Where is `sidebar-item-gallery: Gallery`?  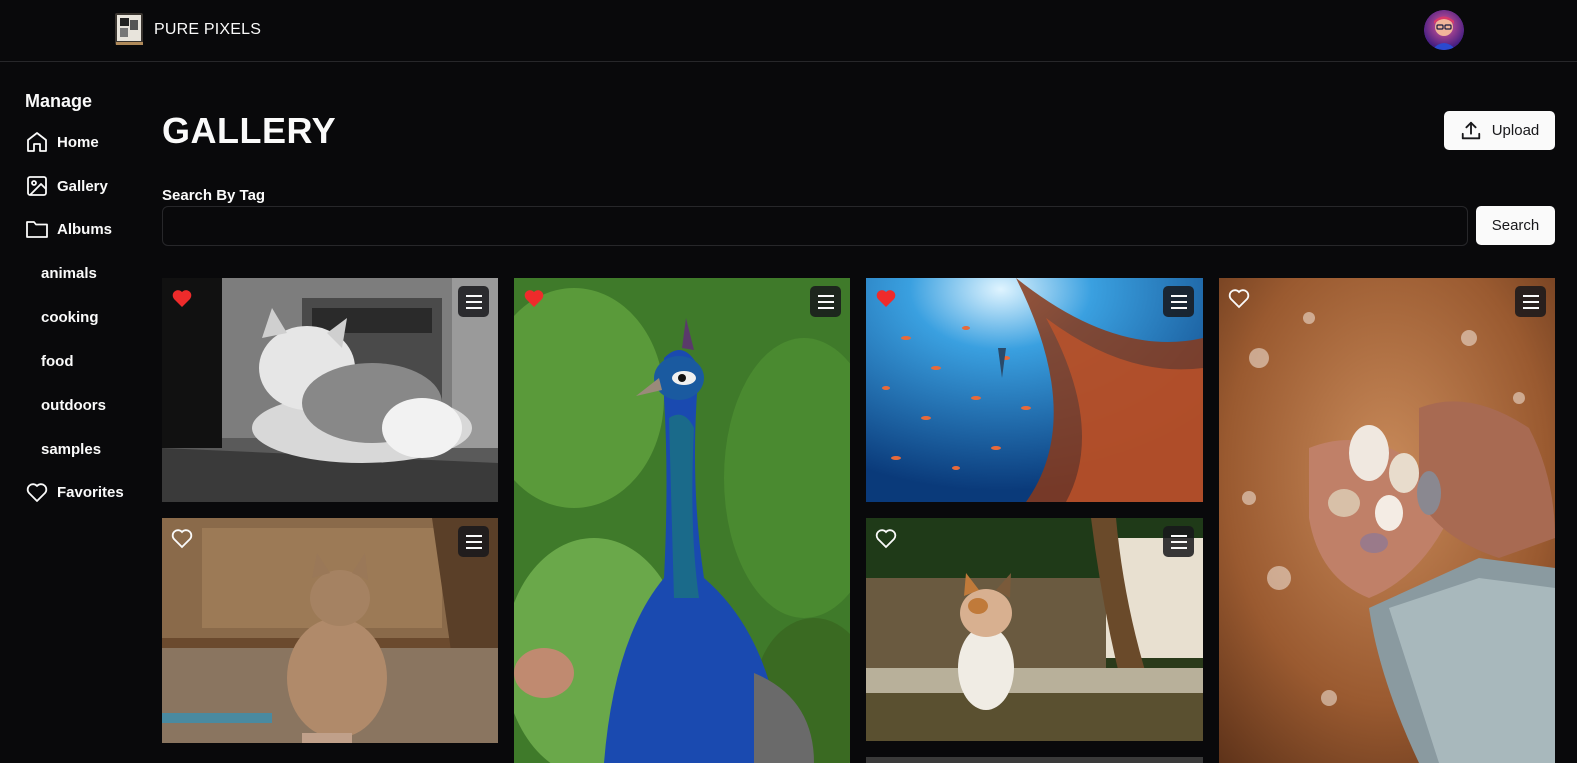 sidebar-item-gallery: Gallery is located at coordinates (66, 186).